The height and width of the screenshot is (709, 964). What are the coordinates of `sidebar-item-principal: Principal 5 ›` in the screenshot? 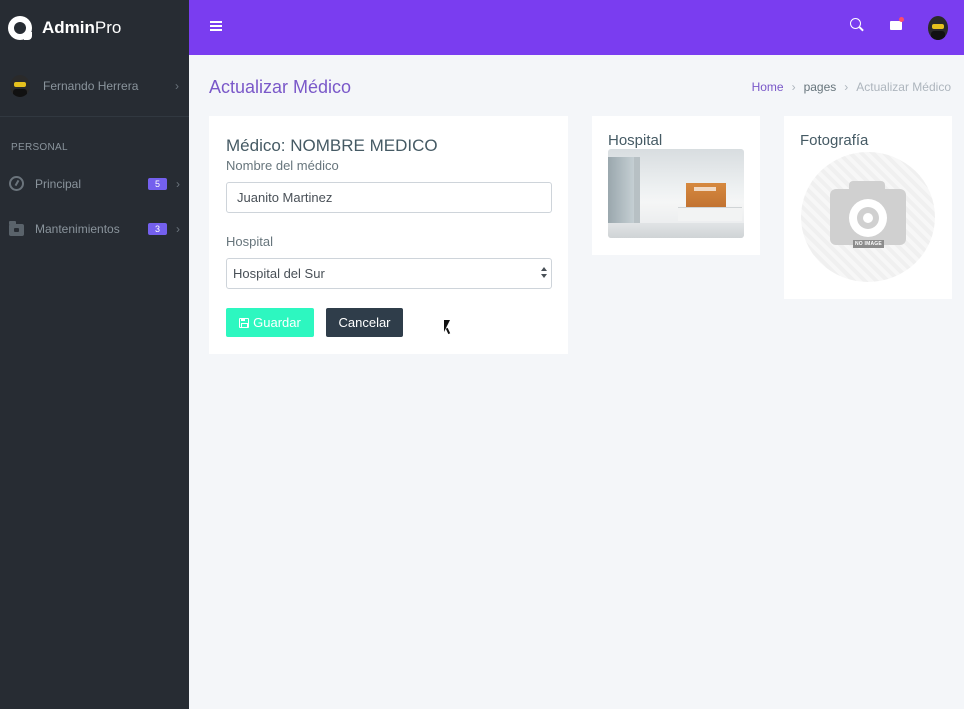 It's located at (94, 183).